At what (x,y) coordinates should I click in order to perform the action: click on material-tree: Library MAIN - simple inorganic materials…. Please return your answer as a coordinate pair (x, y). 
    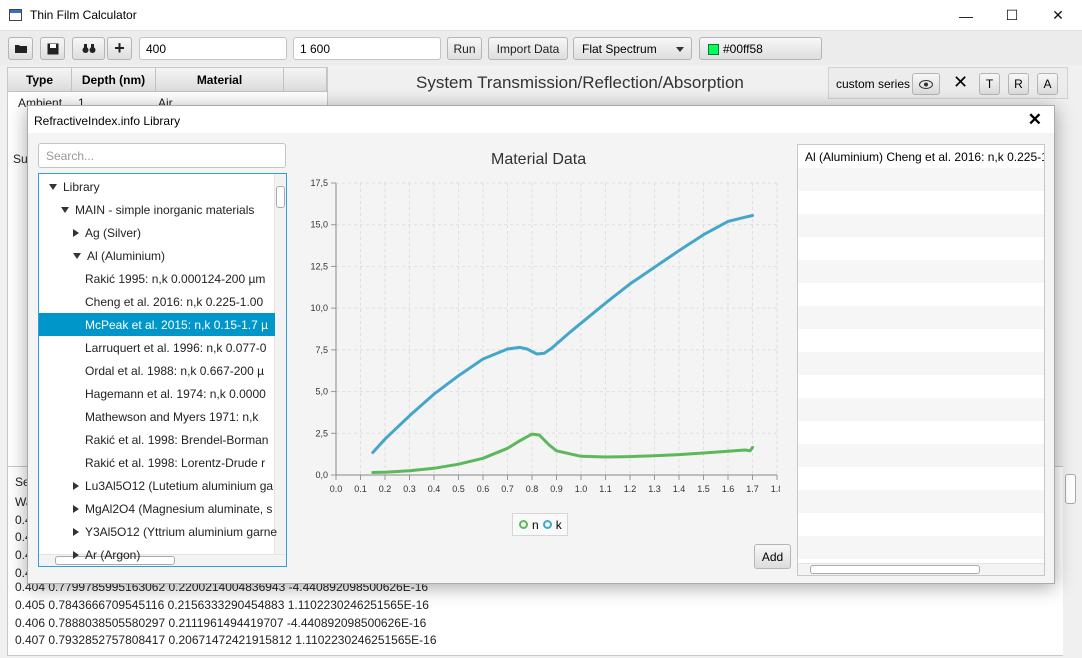
    Looking at the image, I should click on (162, 370).